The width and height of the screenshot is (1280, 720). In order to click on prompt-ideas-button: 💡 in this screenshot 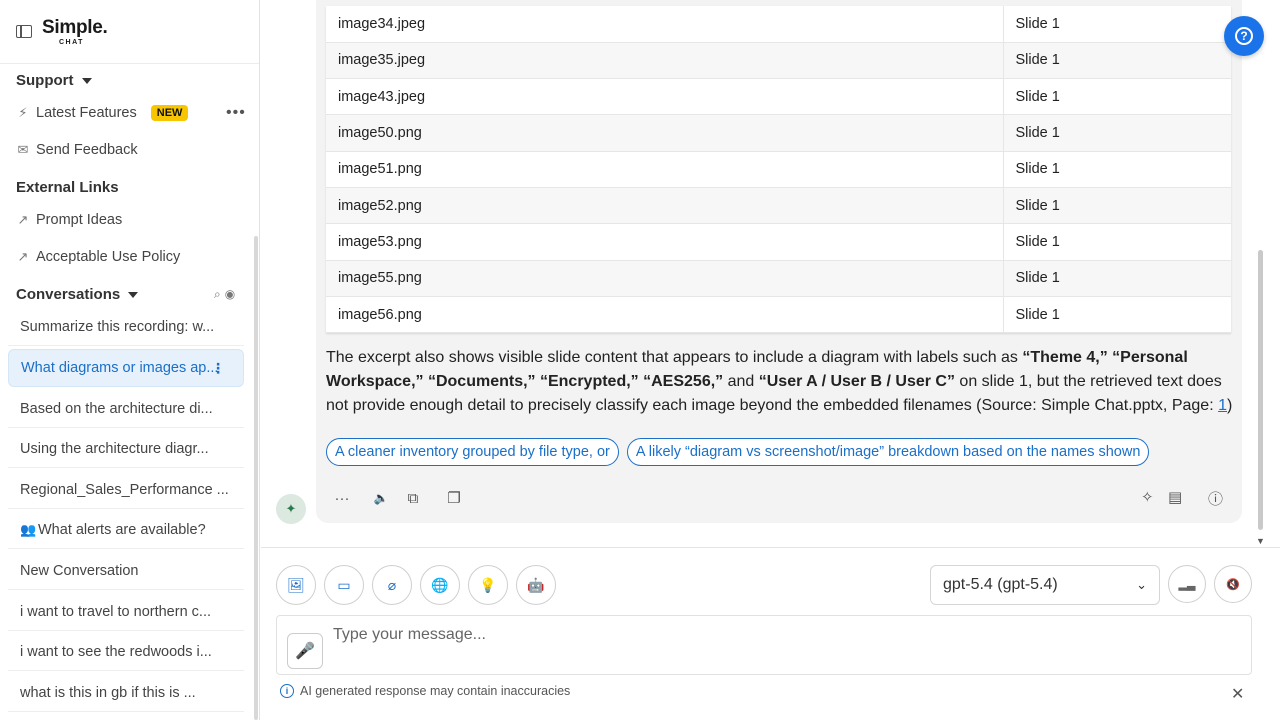, I will do `click(488, 585)`.